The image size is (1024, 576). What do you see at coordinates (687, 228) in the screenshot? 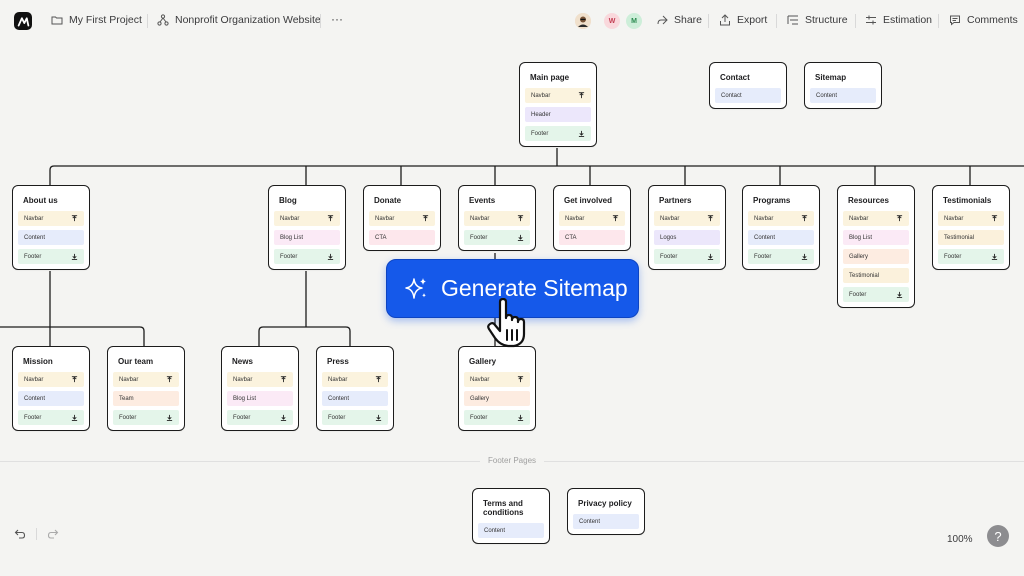
I see `page-card-partners: Partners Navbar Logos Footer` at bounding box center [687, 228].